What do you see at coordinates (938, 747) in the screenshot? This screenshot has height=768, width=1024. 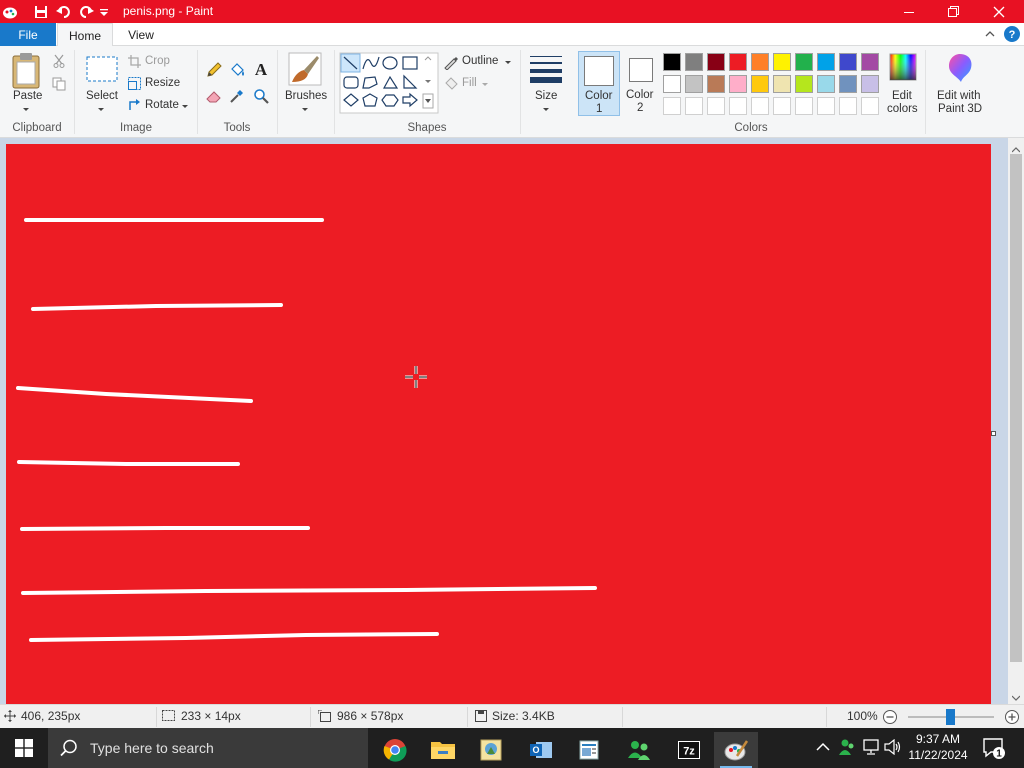 I see `taskbar-clock: 9:37 AM 11/22/2024` at bounding box center [938, 747].